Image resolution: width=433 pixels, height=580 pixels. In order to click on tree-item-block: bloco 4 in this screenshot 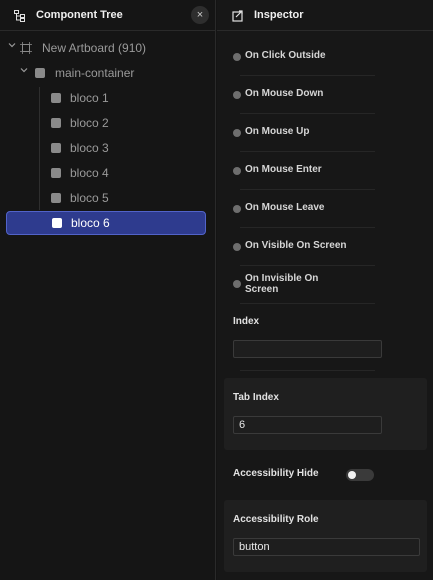, I will do `click(107, 173)`.